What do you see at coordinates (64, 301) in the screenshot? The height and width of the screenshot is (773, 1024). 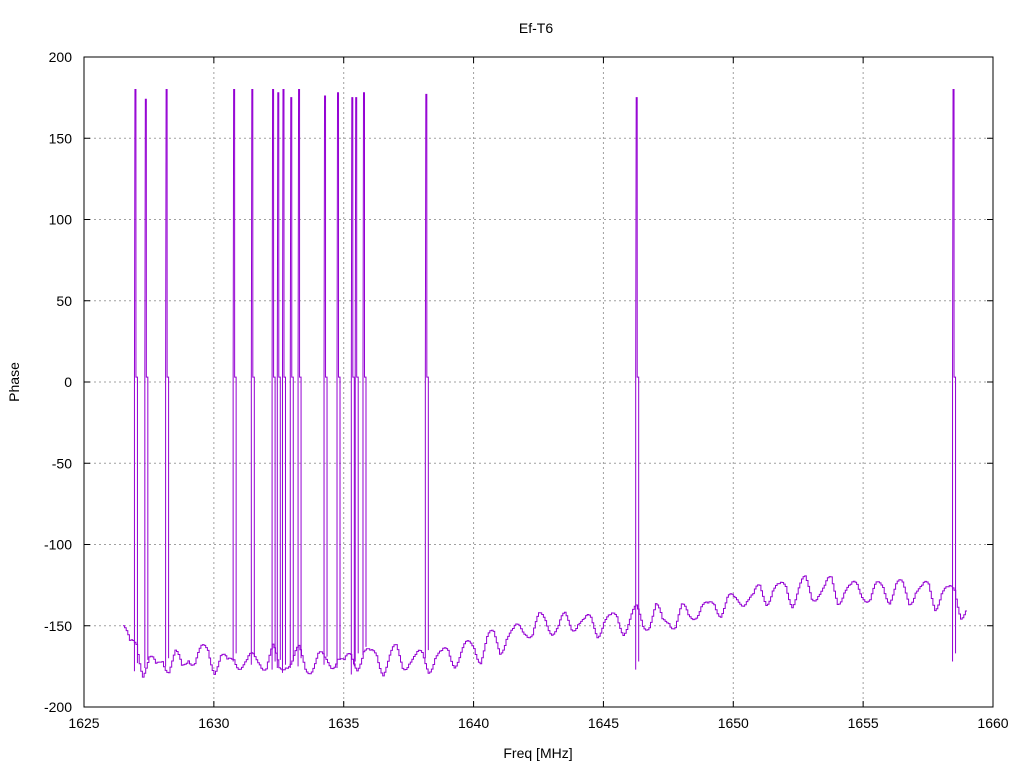 I see `y-tick-label: 50` at bounding box center [64, 301].